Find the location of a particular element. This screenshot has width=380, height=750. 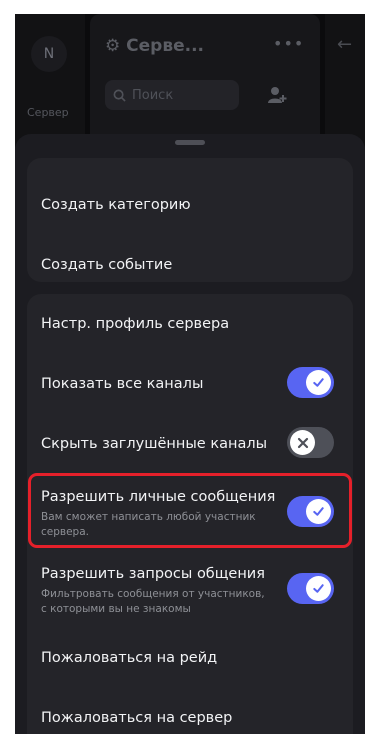

allow-dms-highlight-frame is located at coordinates (190, 510).